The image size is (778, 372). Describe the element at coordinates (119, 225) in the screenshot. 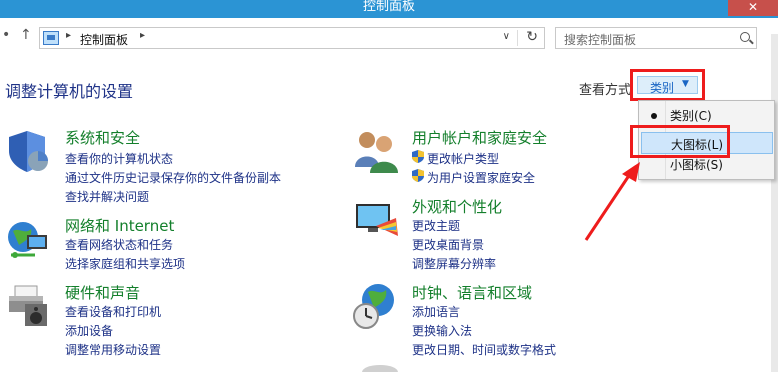

I see `category-title: 网络和 Internet` at that location.